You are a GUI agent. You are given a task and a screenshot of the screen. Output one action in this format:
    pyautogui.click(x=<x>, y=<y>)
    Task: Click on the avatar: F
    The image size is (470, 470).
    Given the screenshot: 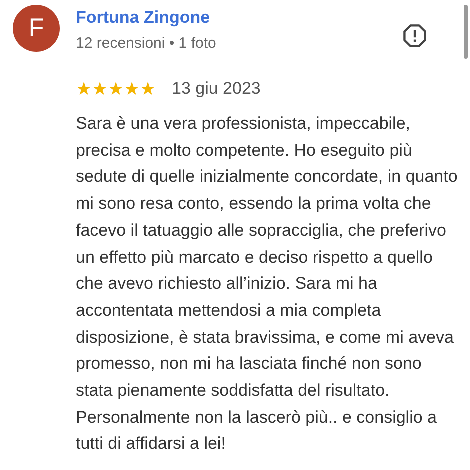 What is the action you would take?
    pyautogui.click(x=36, y=28)
    